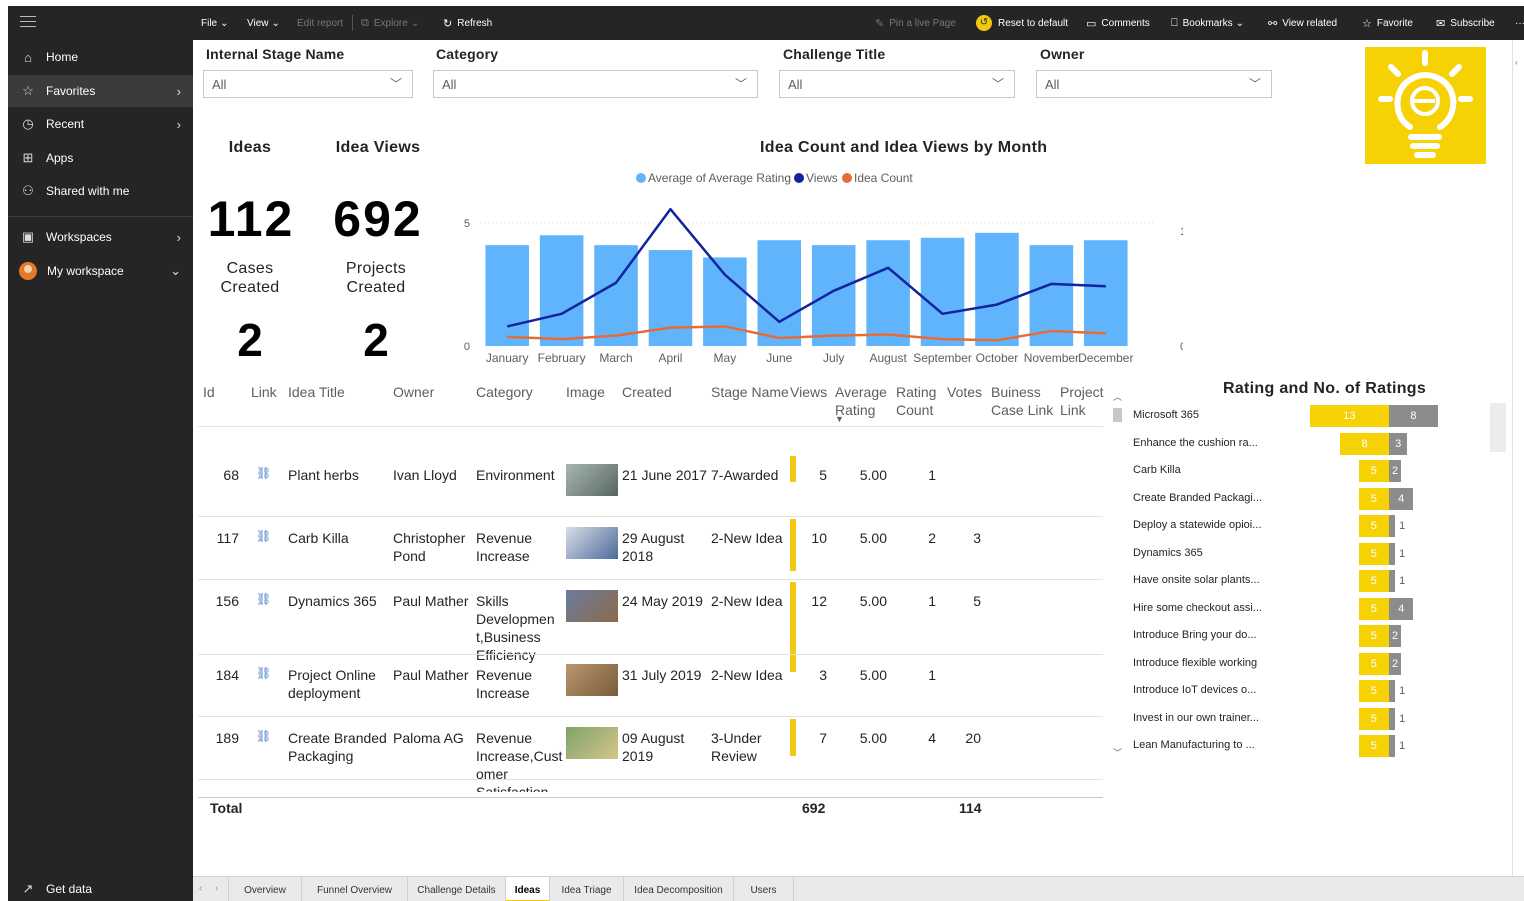 This screenshot has height=901, width=1524. What do you see at coordinates (1293, 416) in the screenshot?
I see `ratings-row: Microsoft 365 13 8` at bounding box center [1293, 416].